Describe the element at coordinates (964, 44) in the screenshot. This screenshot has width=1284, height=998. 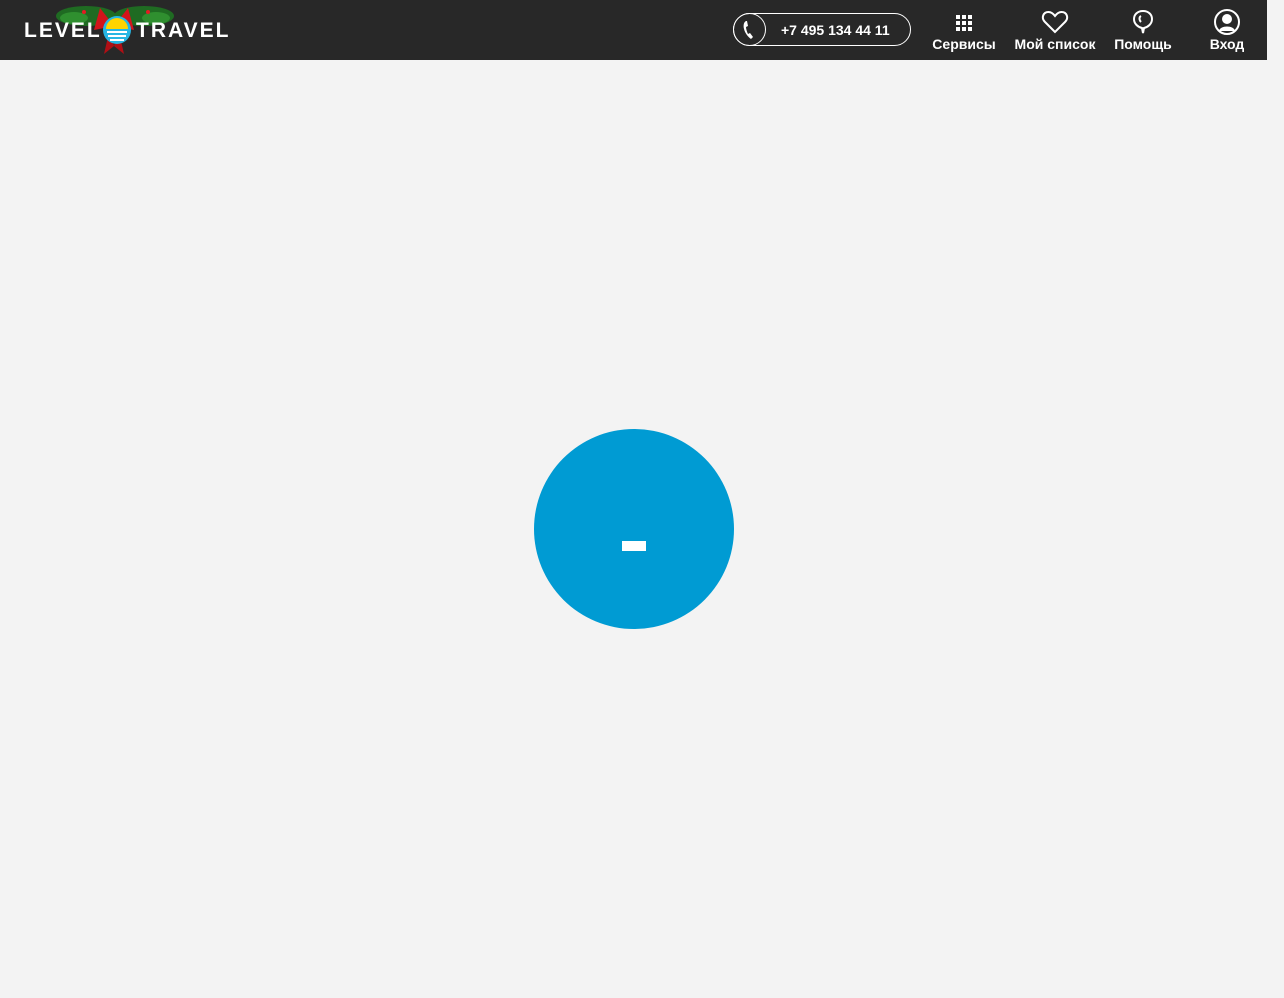
I see `nav-services-label: Сервисы` at that location.